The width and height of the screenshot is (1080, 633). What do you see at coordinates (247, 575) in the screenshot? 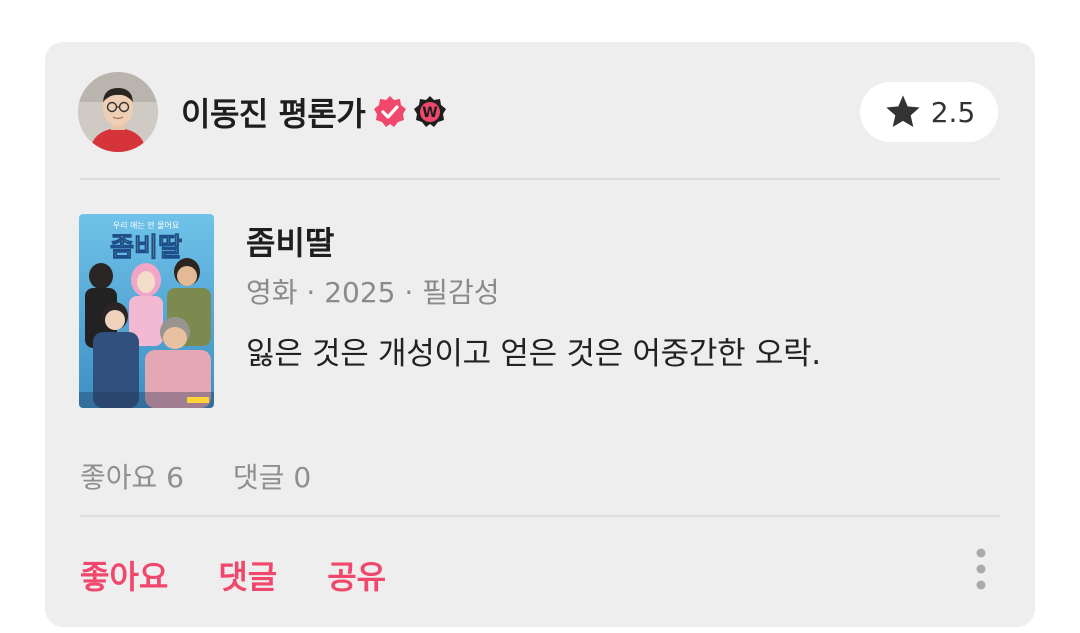
I see `comment-button: 댓글` at bounding box center [247, 575].